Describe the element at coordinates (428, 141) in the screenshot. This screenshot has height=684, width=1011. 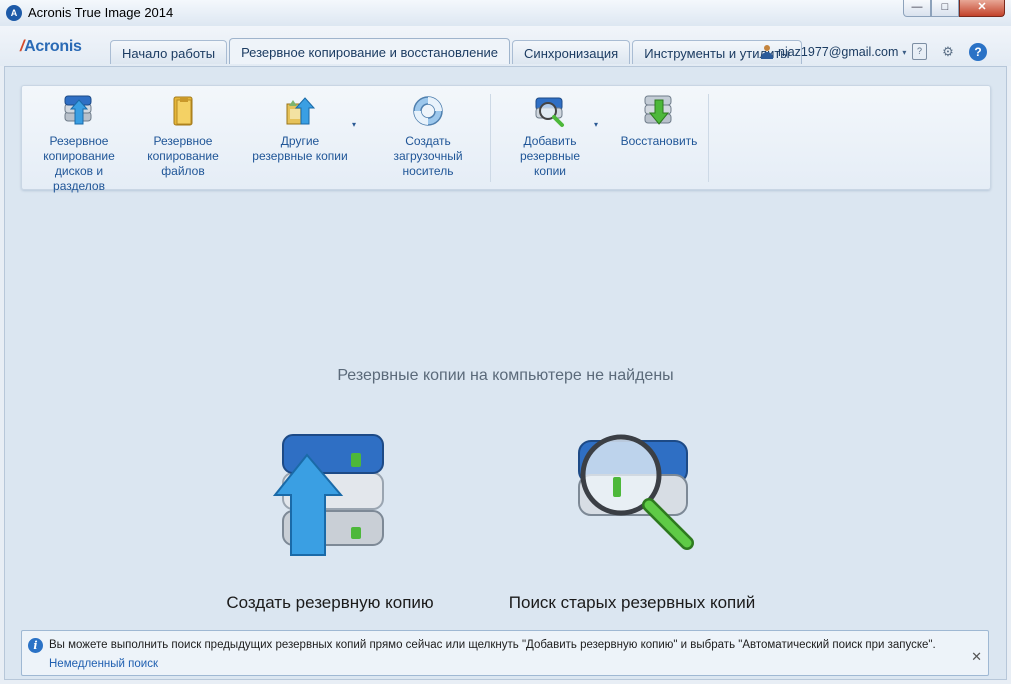
I see `bootable-media-label-1: Создать` at that location.